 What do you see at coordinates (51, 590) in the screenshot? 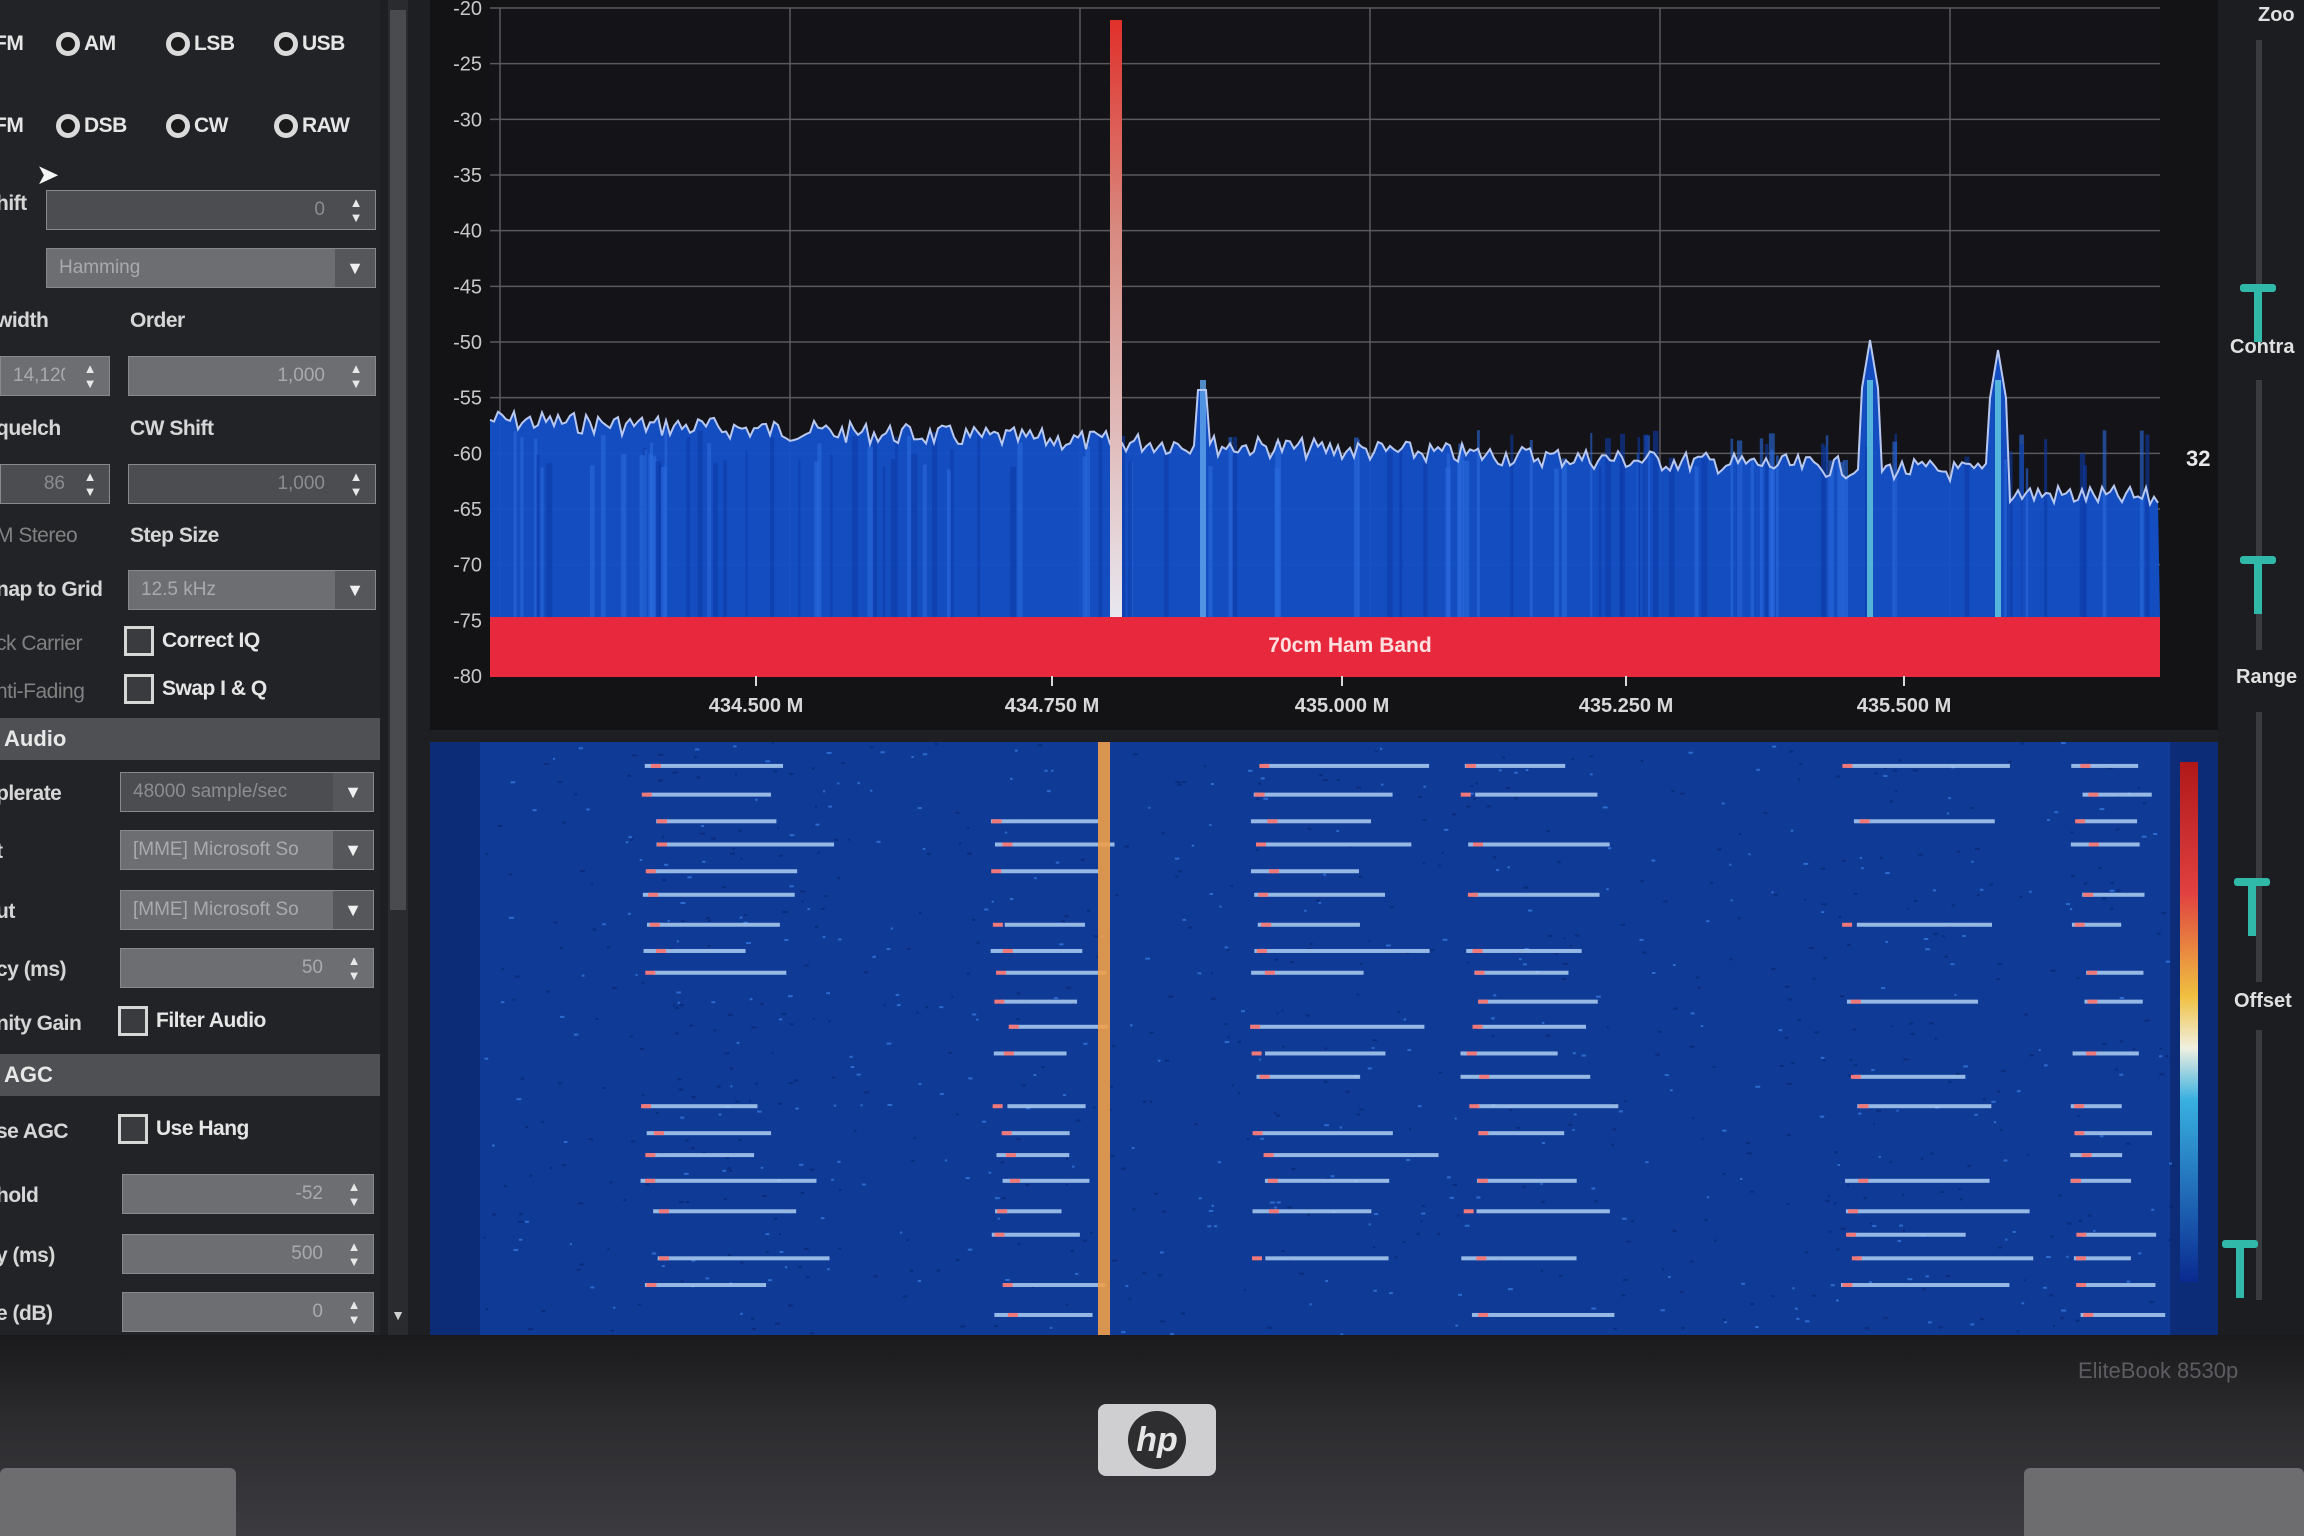
I see `snap-to-grid-label: nap to Grid` at bounding box center [51, 590].